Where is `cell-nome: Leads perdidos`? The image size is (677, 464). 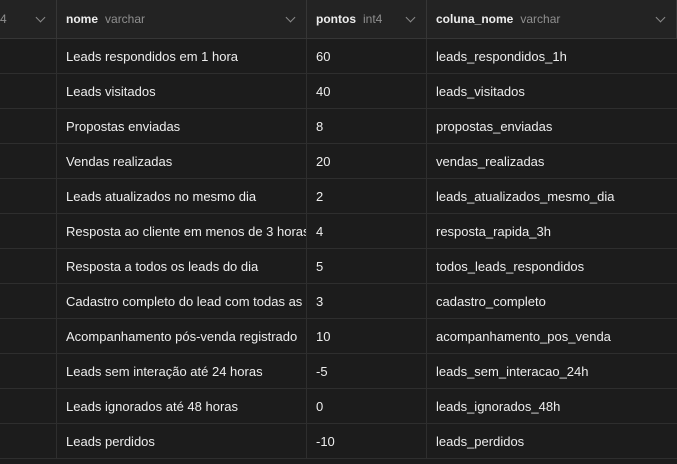
cell-nome: Leads perdidos is located at coordinates (182, 441).